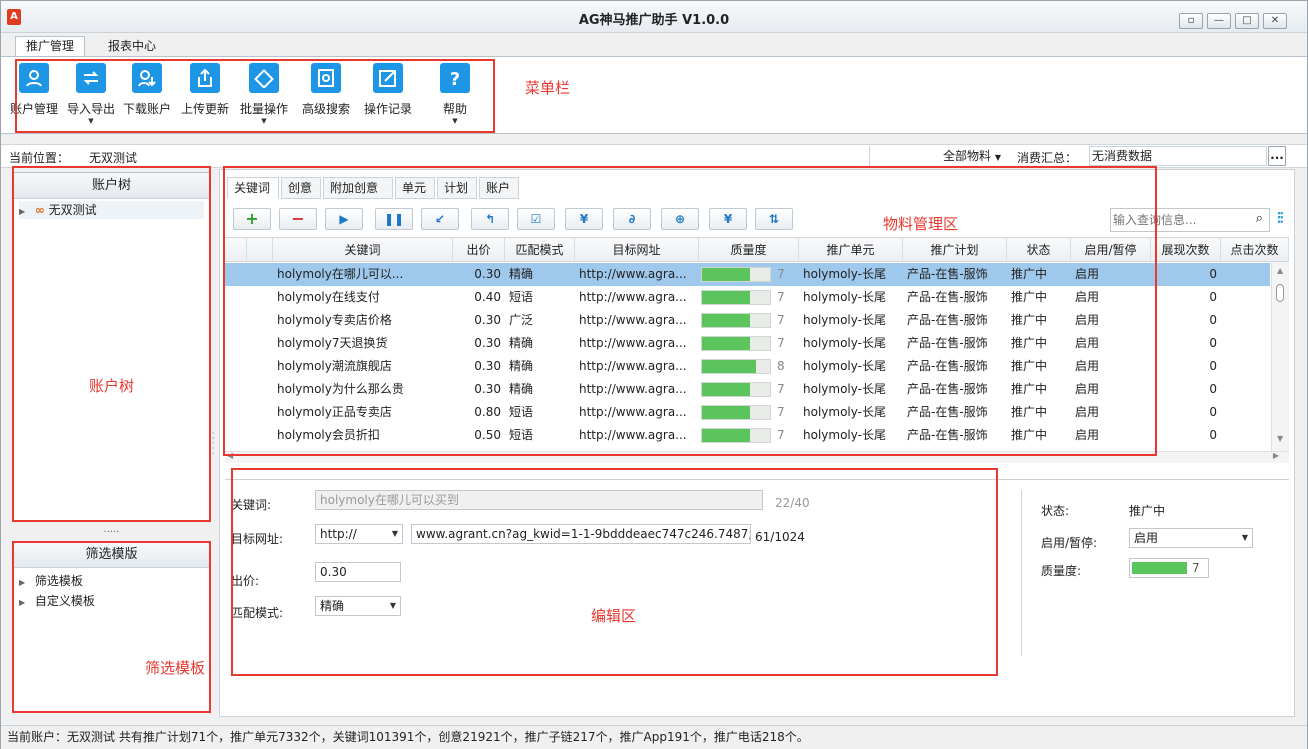  I want to click on restore-icon: ▫, so click(1191, 21).